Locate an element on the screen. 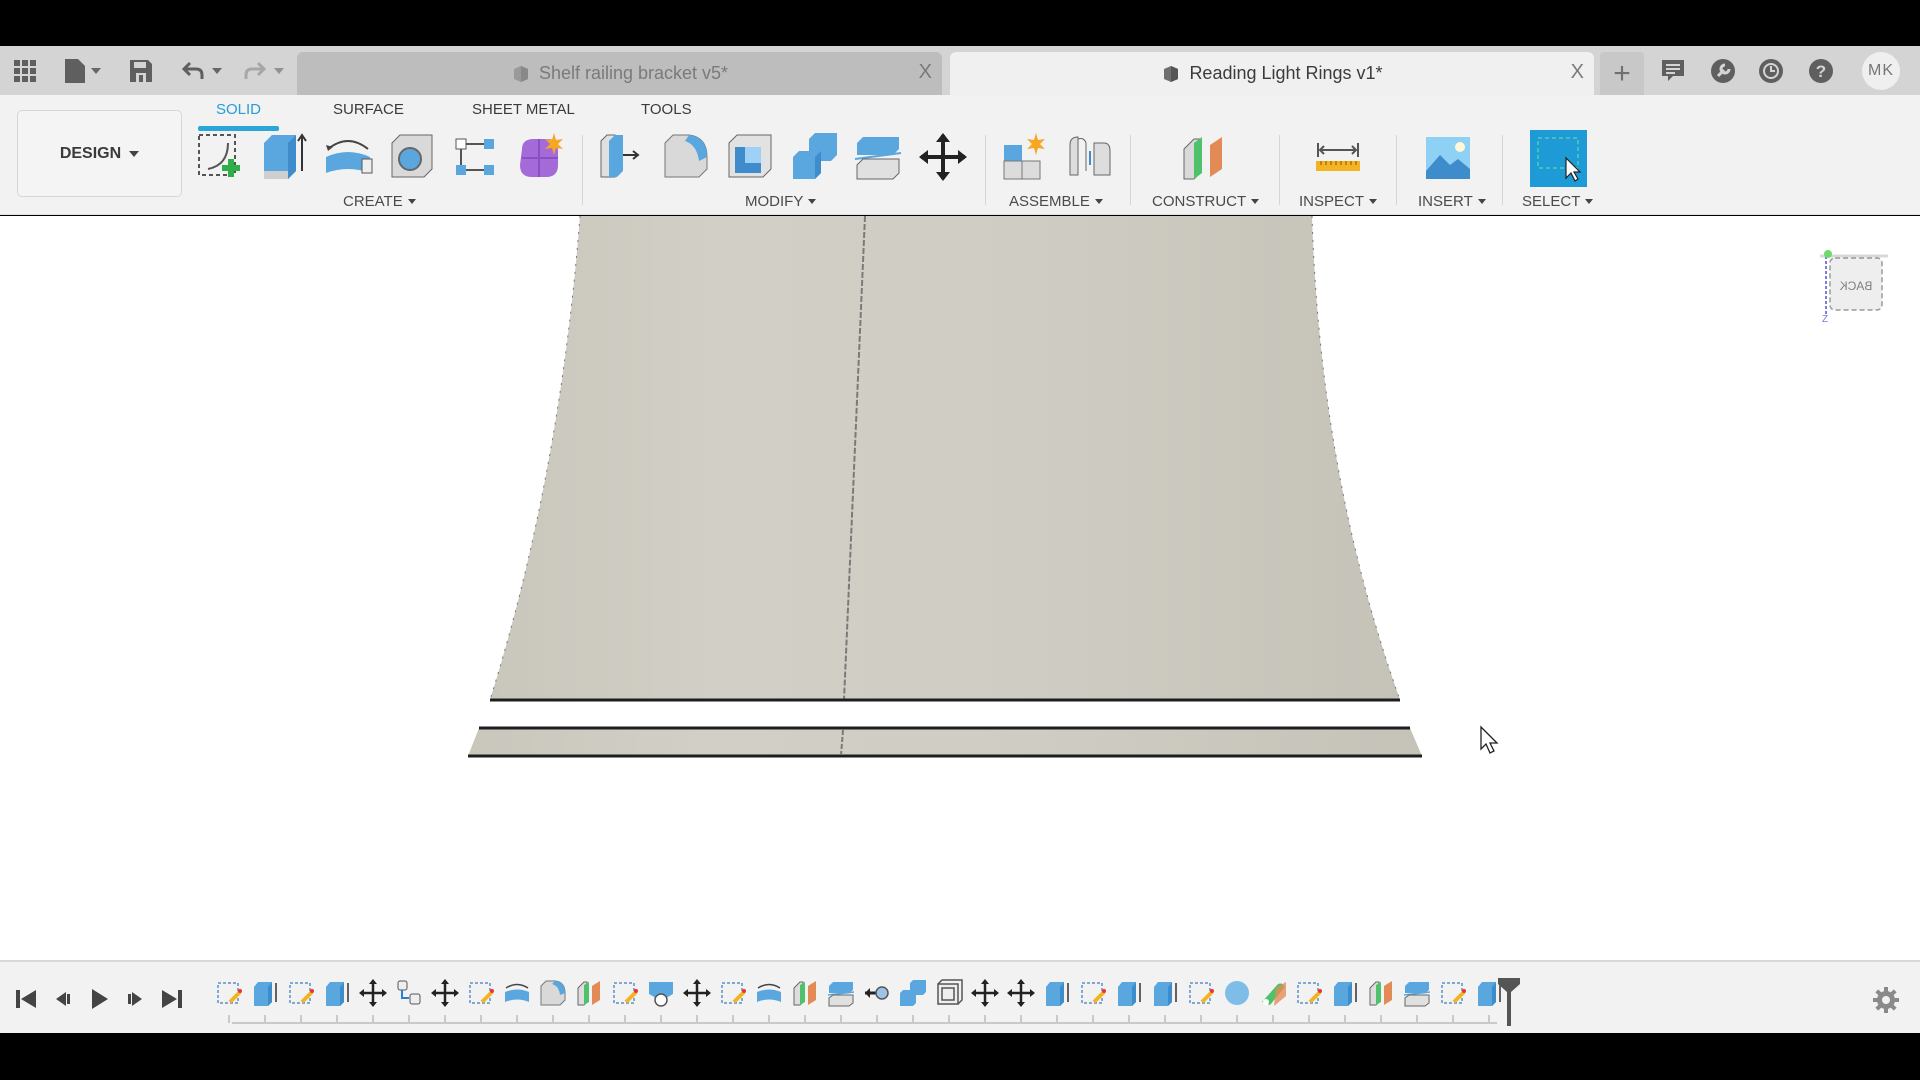  go-to-end-icon is located at coordinates (171, 999).